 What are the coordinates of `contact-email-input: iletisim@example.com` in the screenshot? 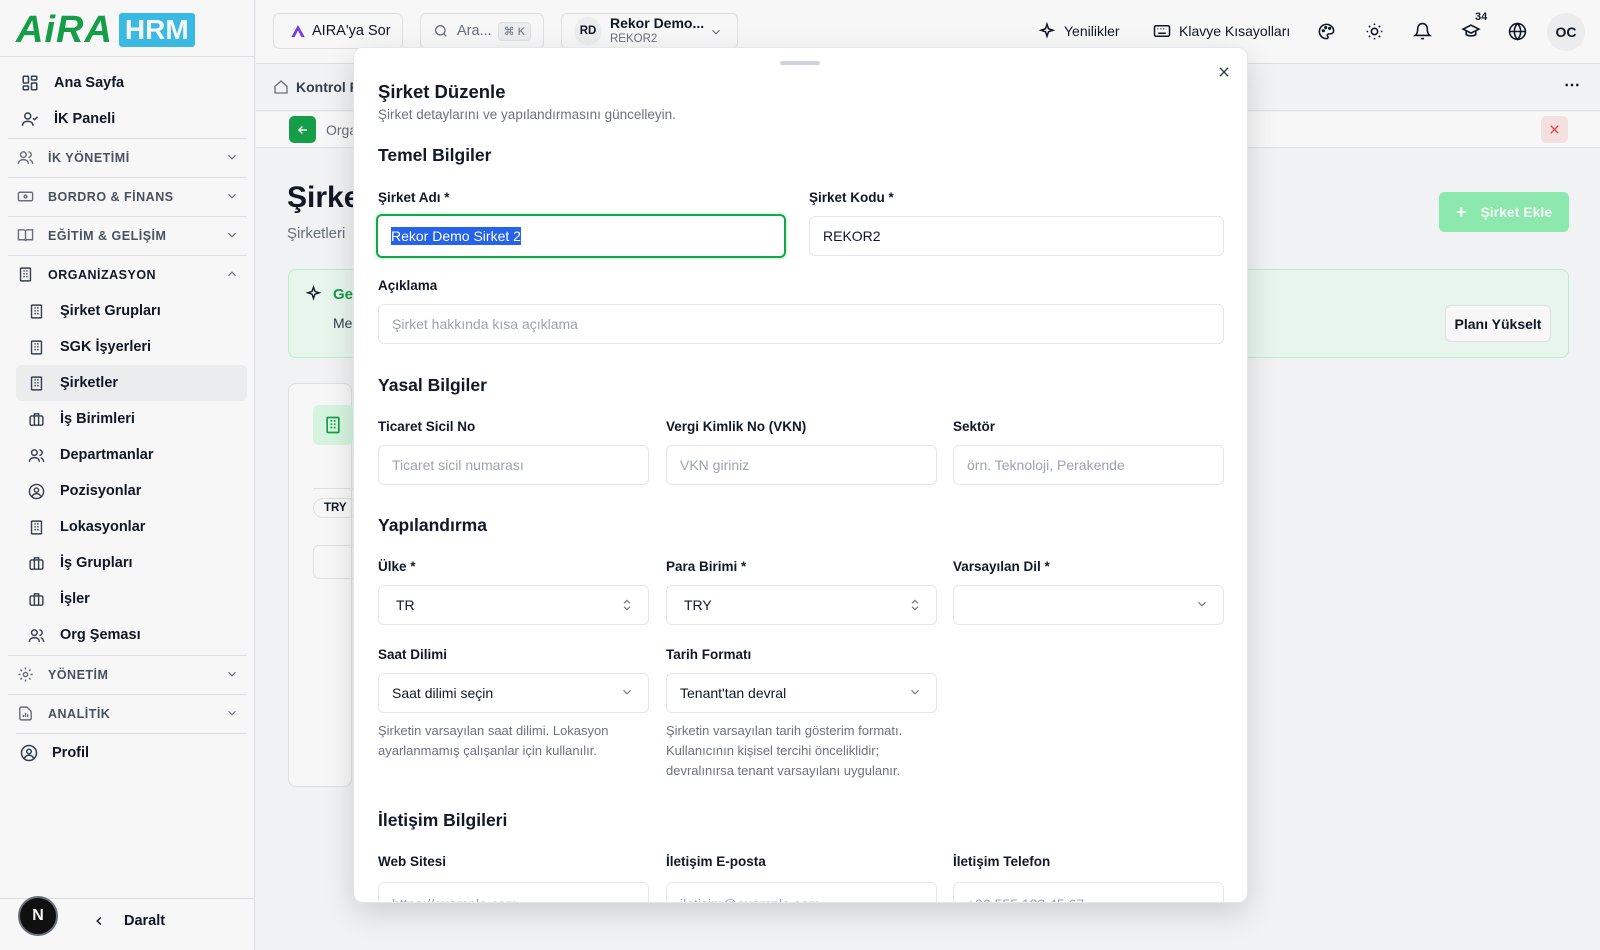 It's located at (801, 892).